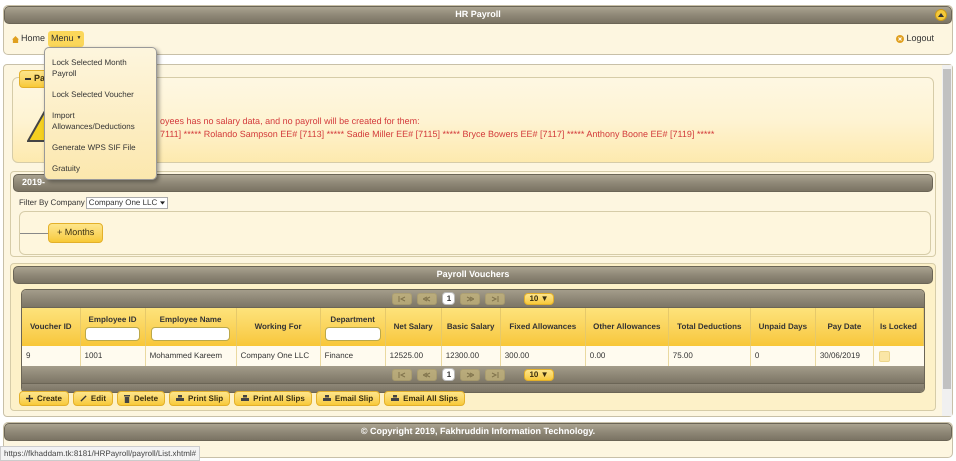 The image size is (956, 461). What do you see at coordinates (76, 233) in the screenshot?
I see `months-button: + Months` at bounding box center [76, 233].